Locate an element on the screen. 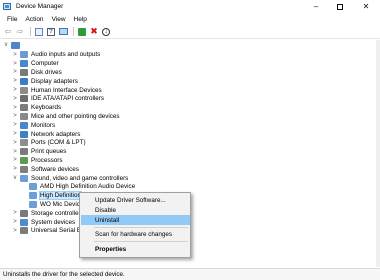 Image resolution: width=380 pixels, height=280 pixels. tree-item-label: Network adapters is located at coordinates (56, 134).